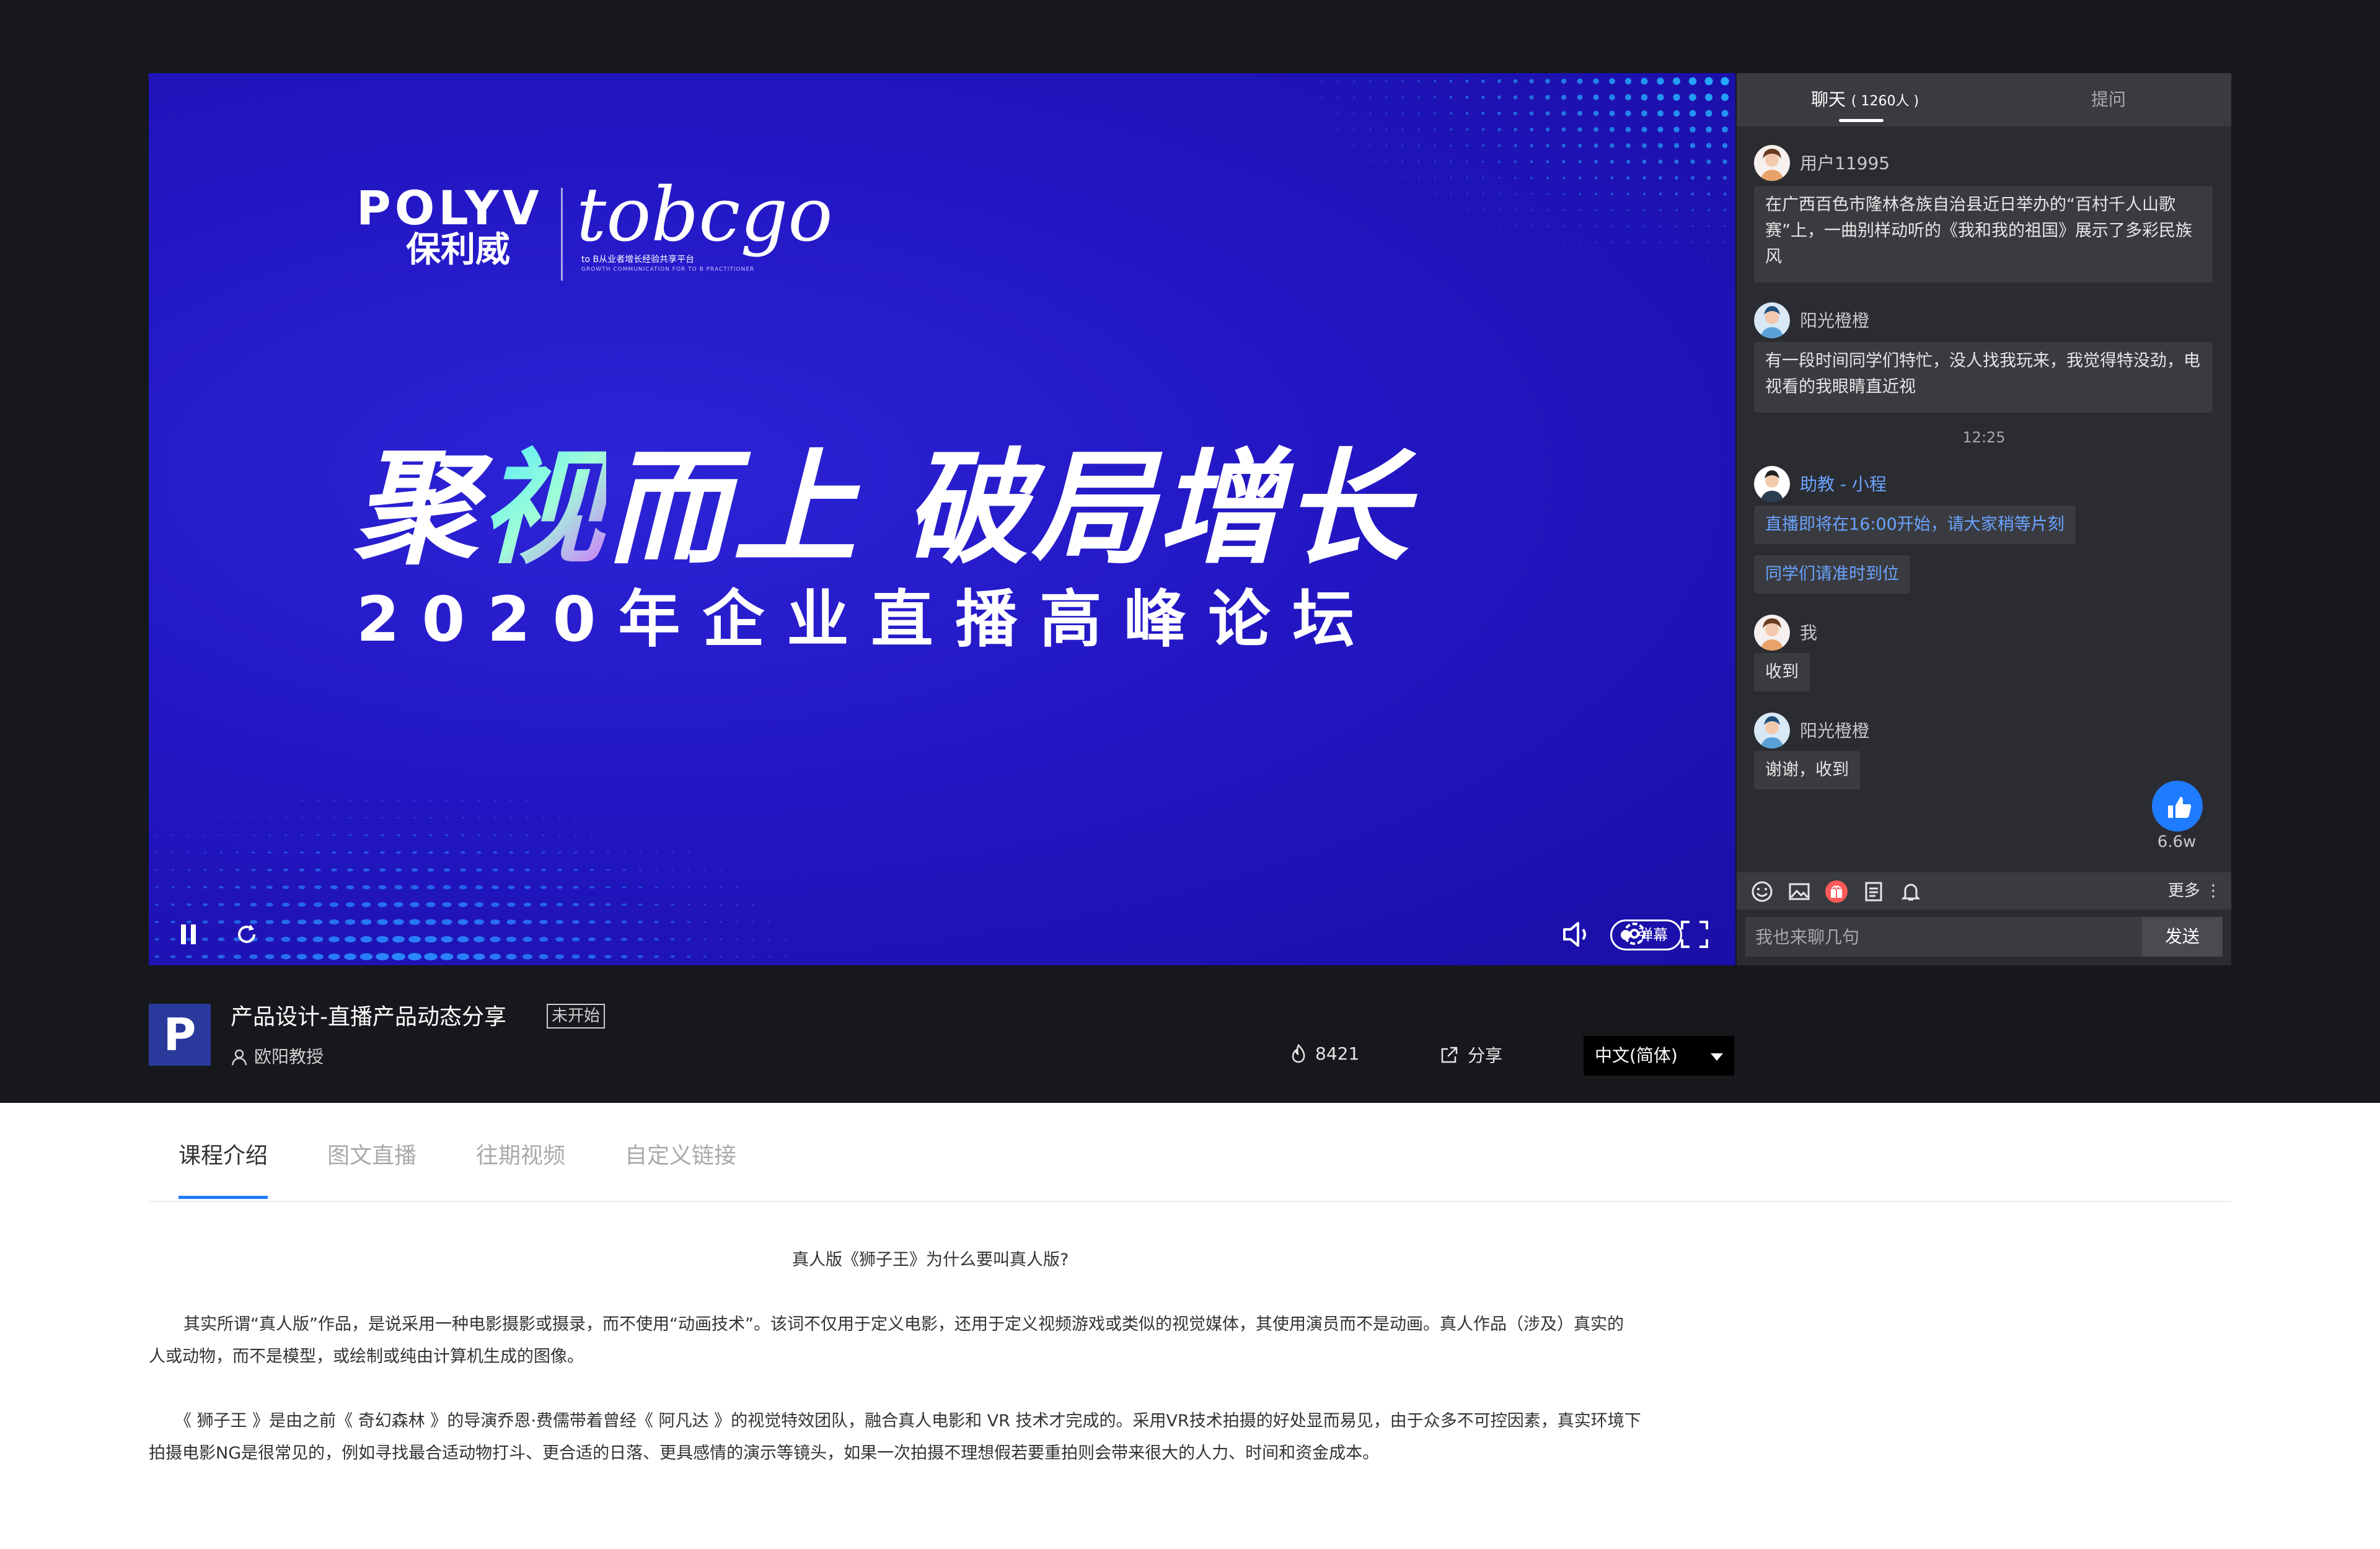  I want to click on share-button: 分享, so click(1470, 1054).